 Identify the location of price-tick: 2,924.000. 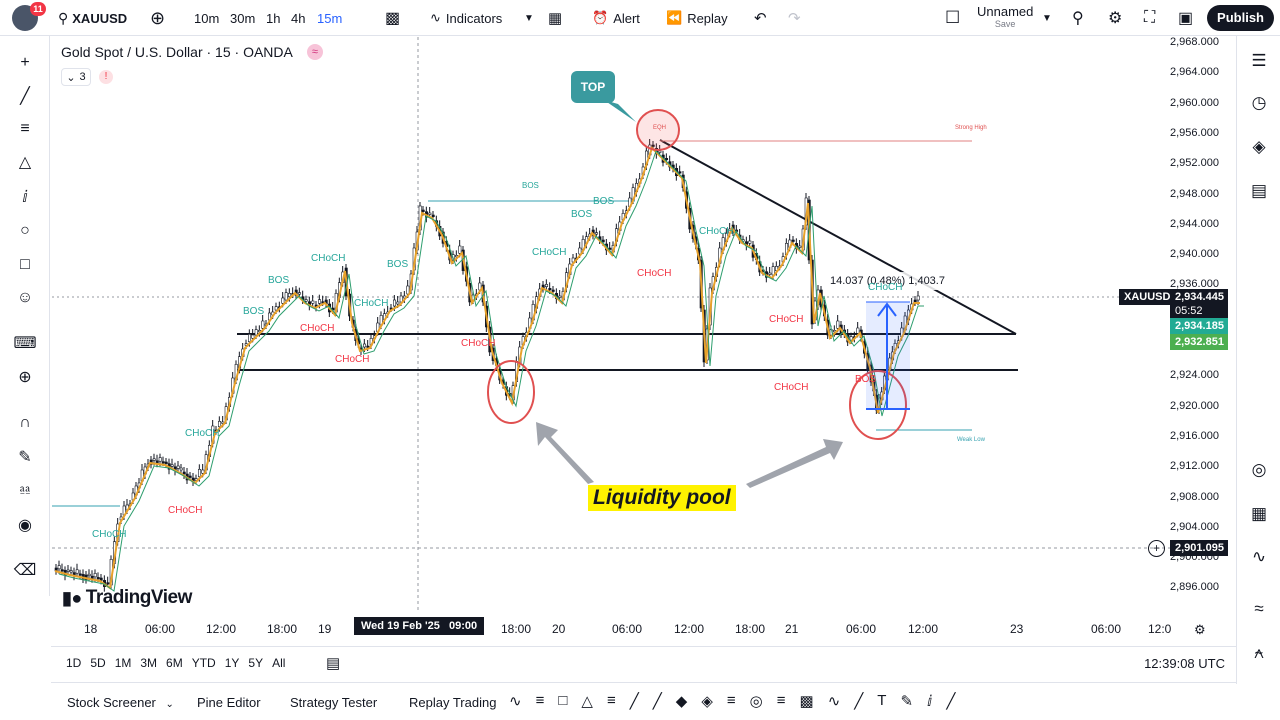
(1194, 375).